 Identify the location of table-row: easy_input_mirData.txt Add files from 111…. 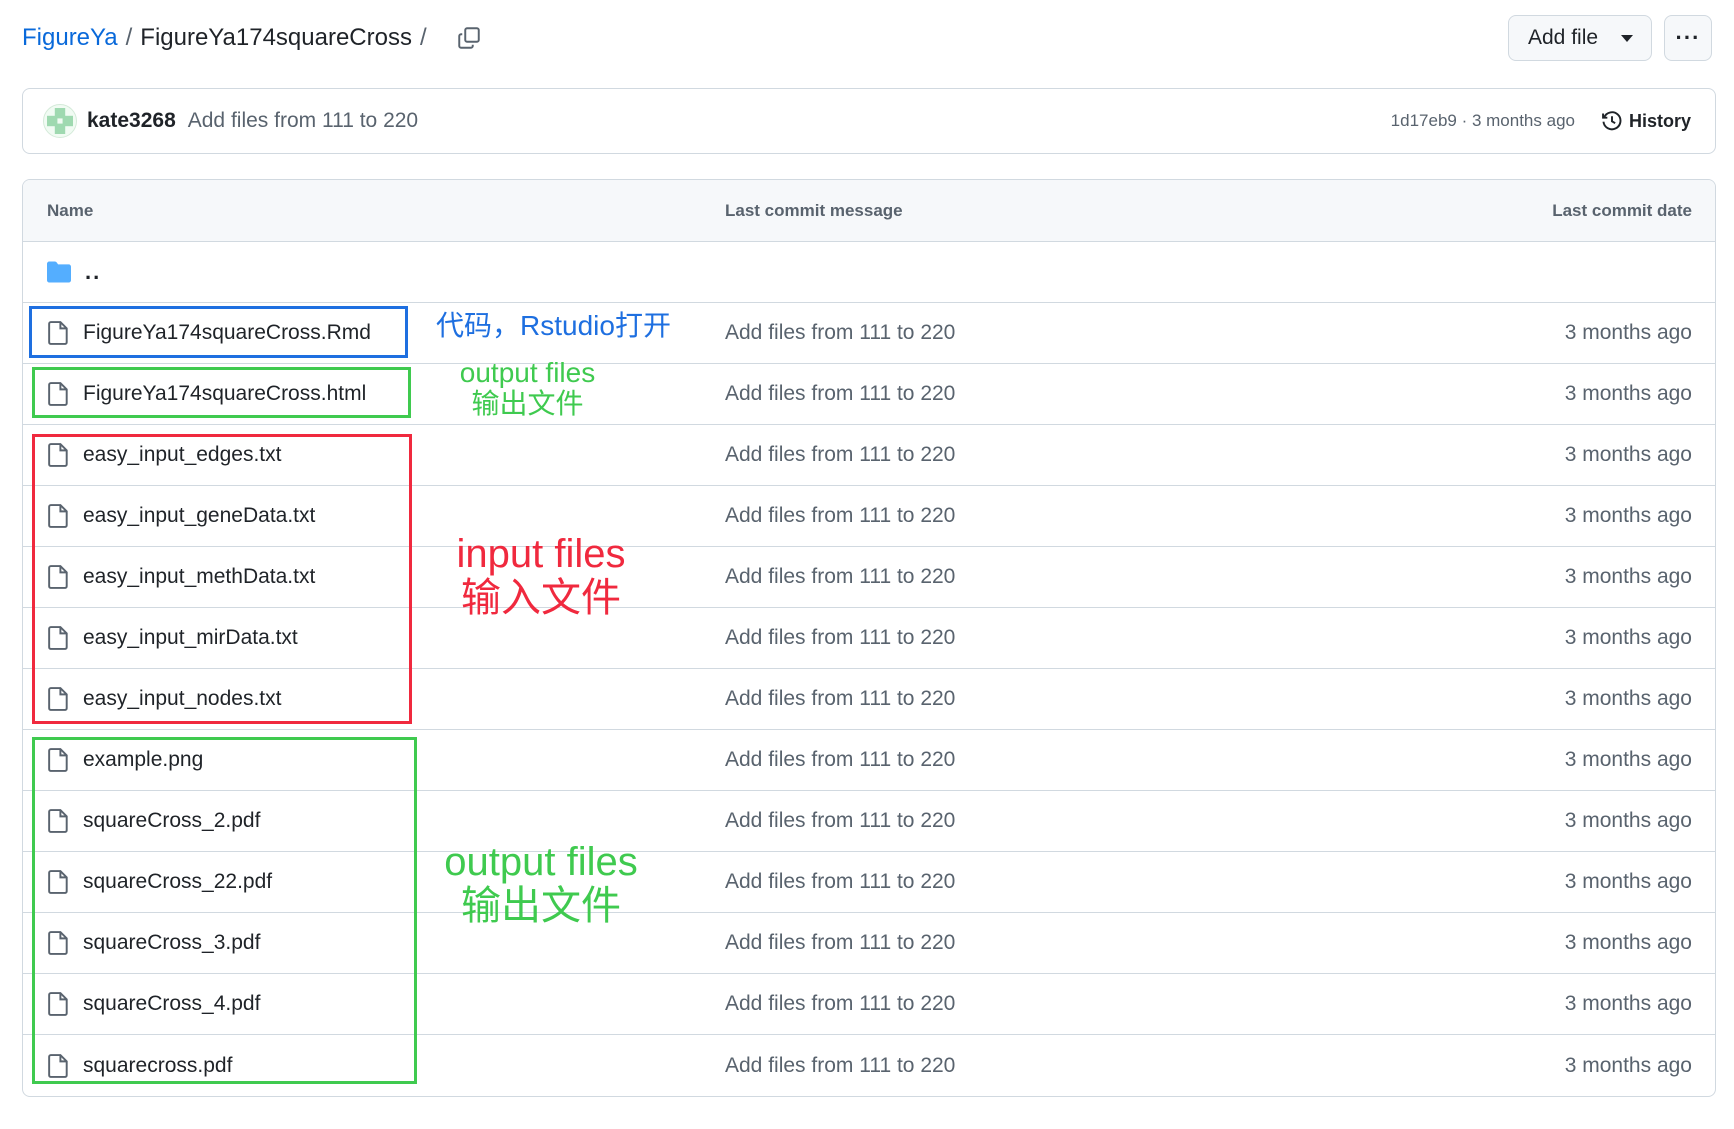
(869, 638).